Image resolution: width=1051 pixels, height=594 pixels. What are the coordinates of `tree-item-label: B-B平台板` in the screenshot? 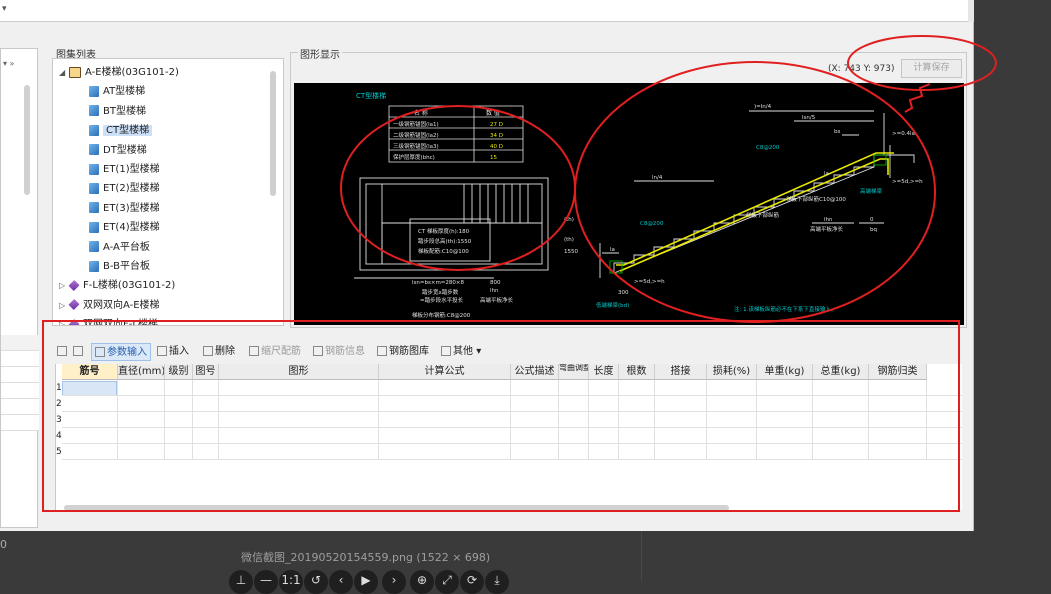 It's located at (126, 266).